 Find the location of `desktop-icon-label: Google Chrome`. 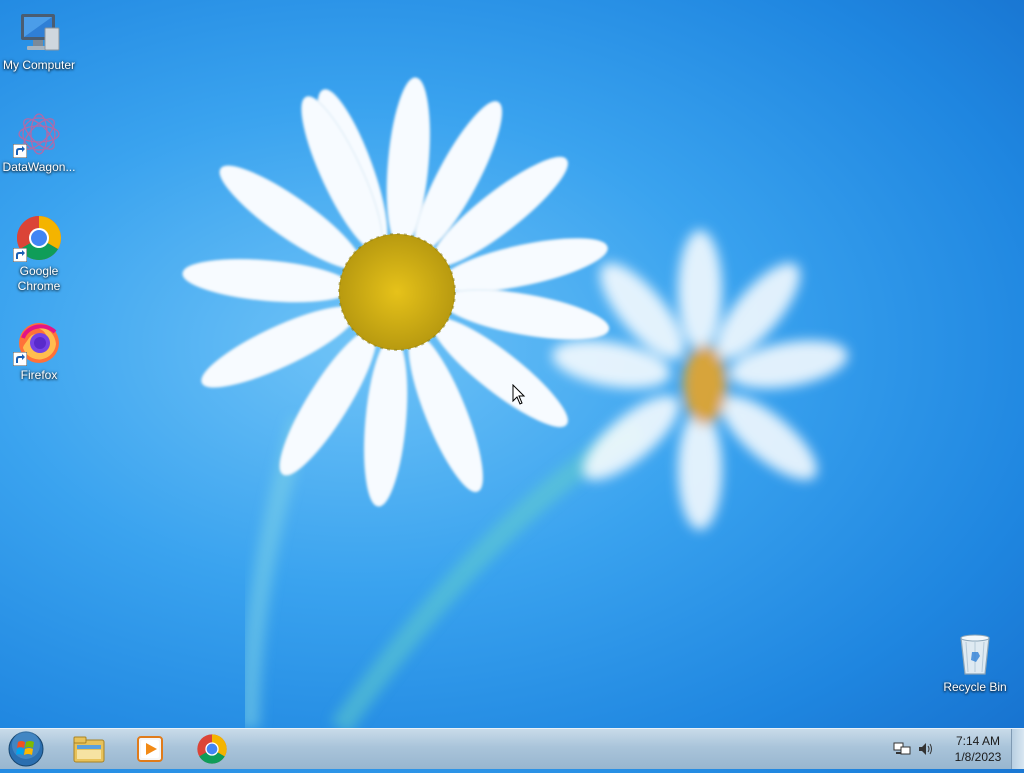

desktop-icon-label: Google Chrome is located at coordinates (39, 278).